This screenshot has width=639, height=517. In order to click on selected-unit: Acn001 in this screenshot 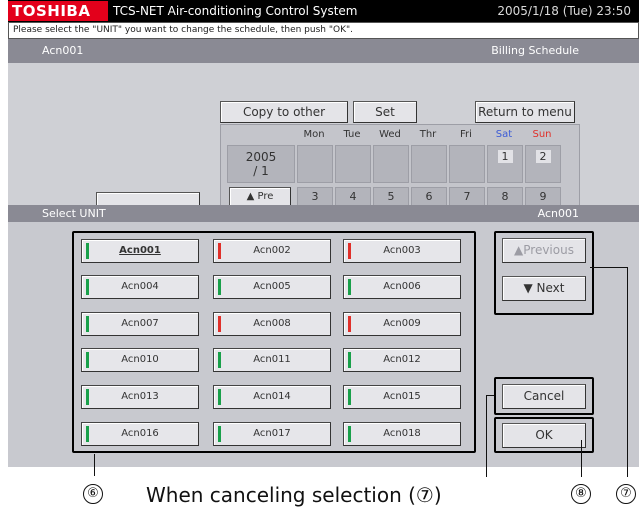, I will do `click(558, 213)`.